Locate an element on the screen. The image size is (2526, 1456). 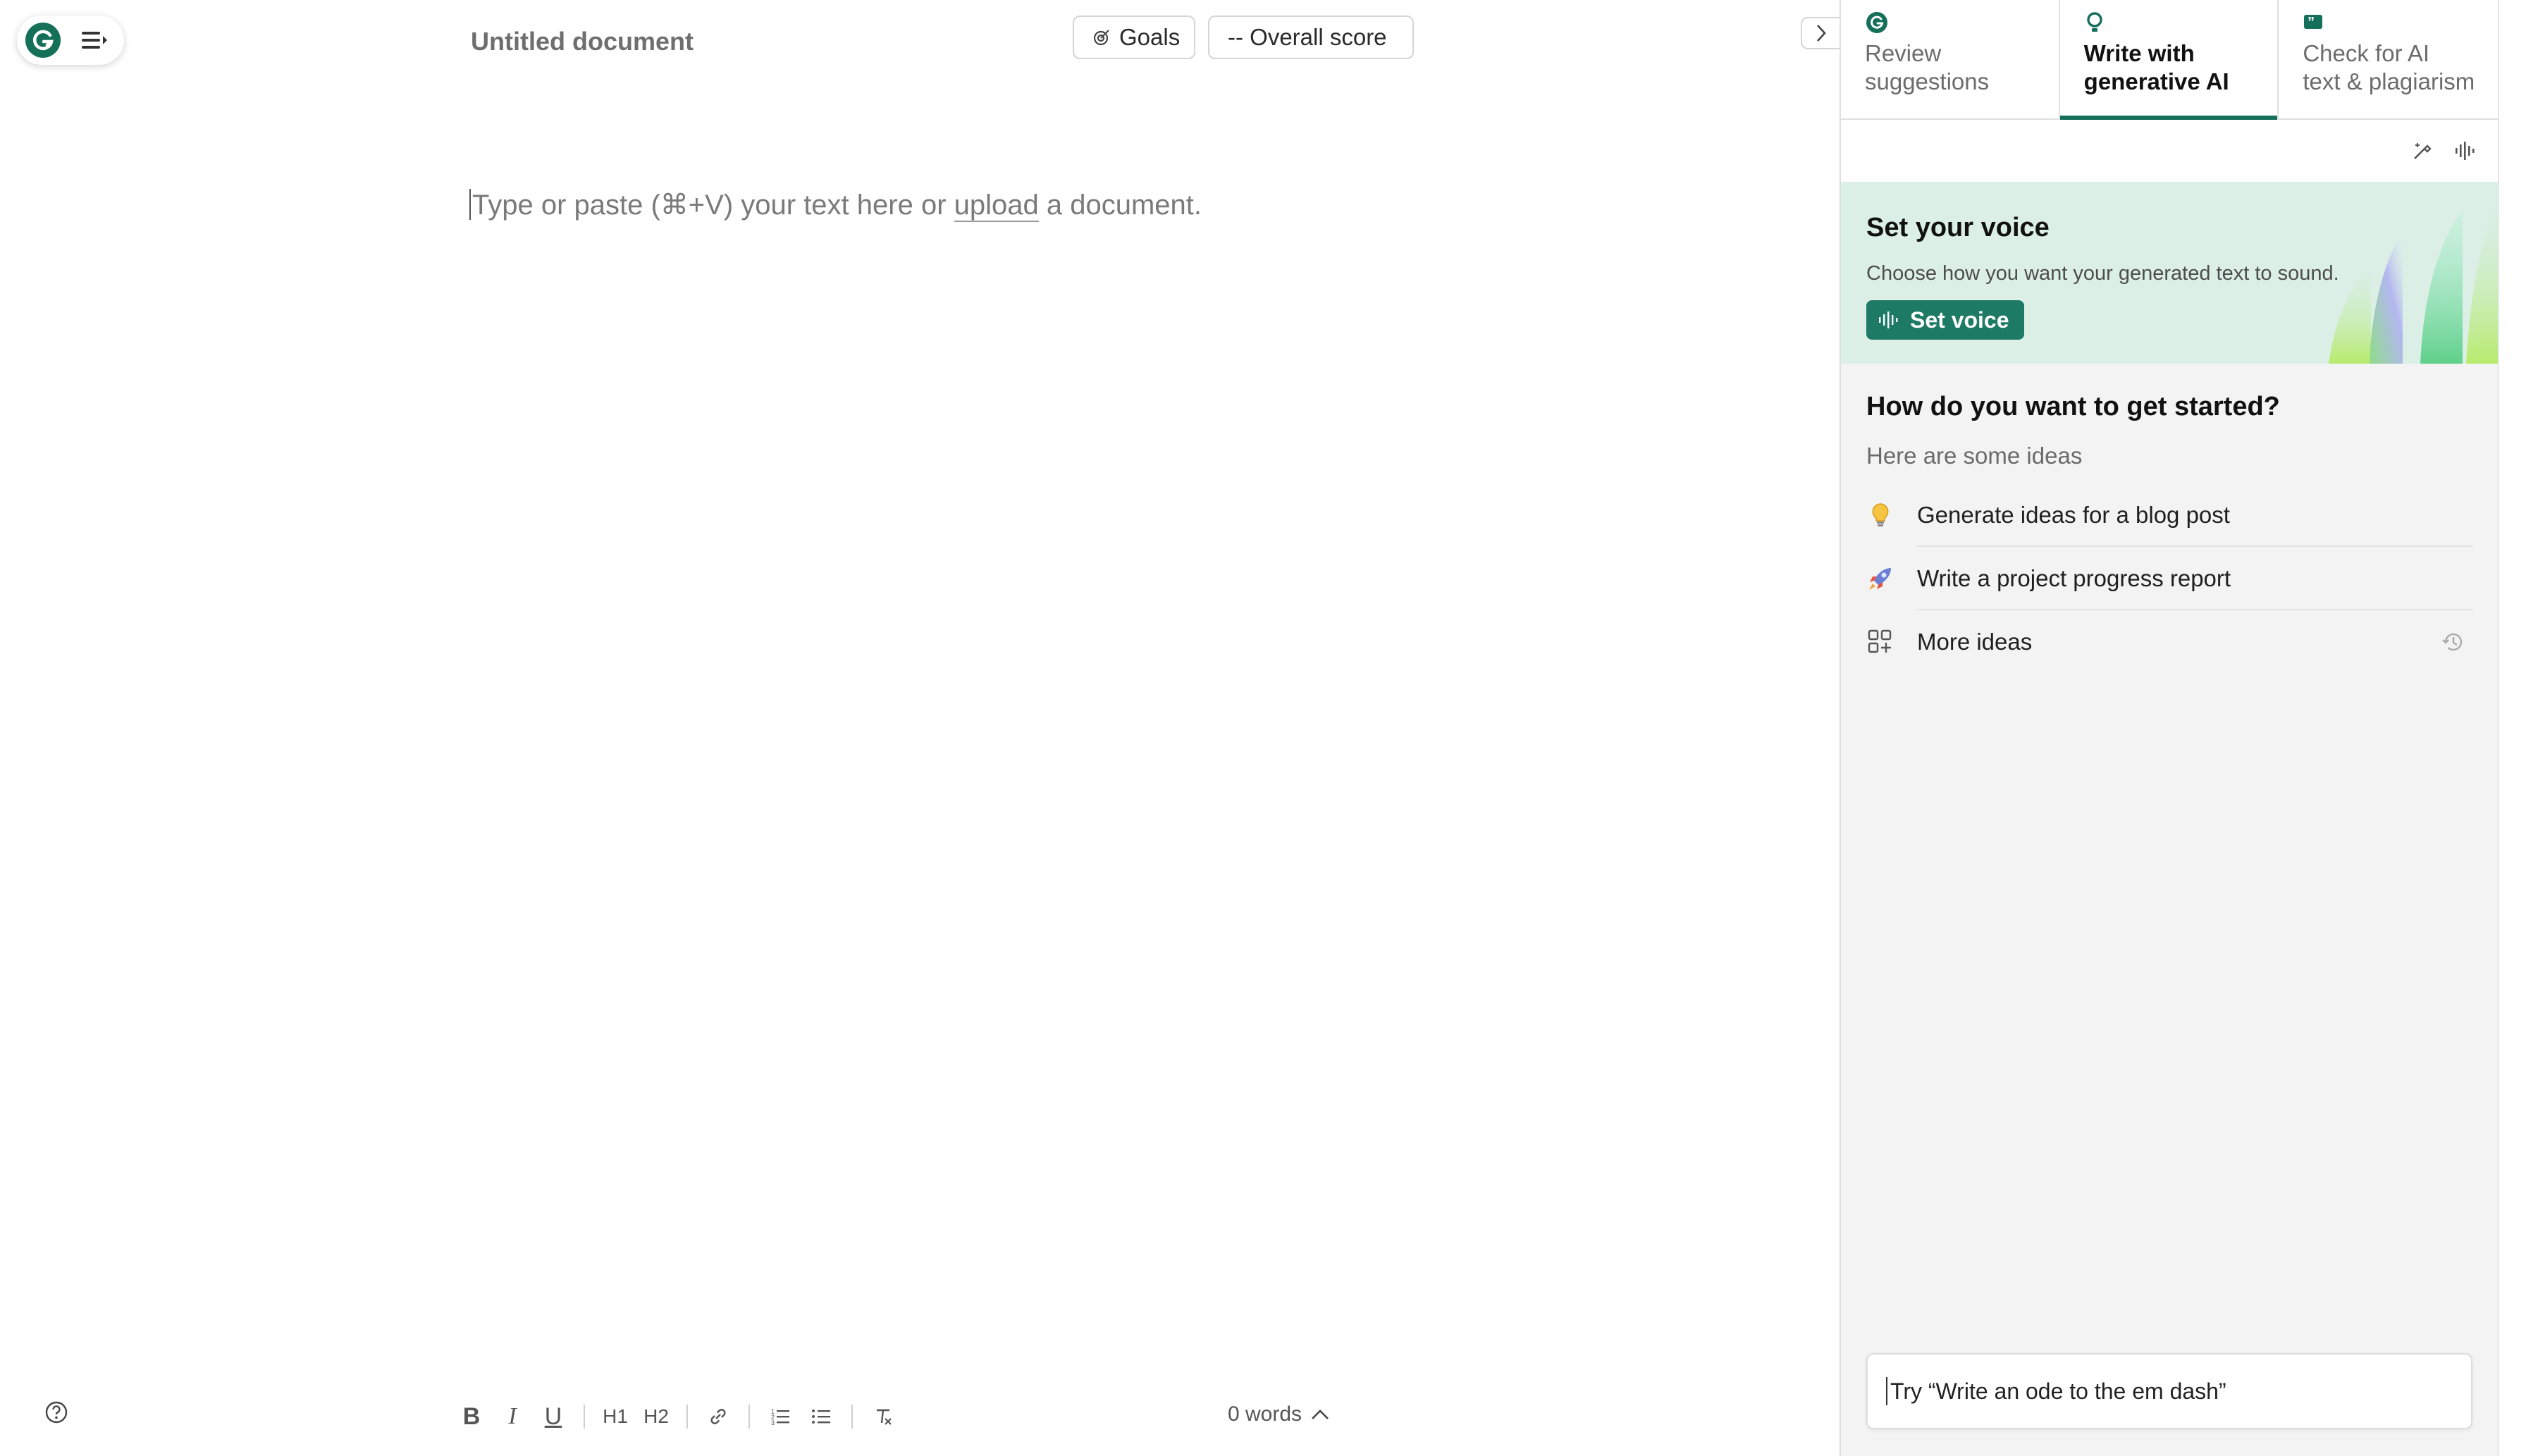
svg-text: 3 is located at coordinates (773, 1422).